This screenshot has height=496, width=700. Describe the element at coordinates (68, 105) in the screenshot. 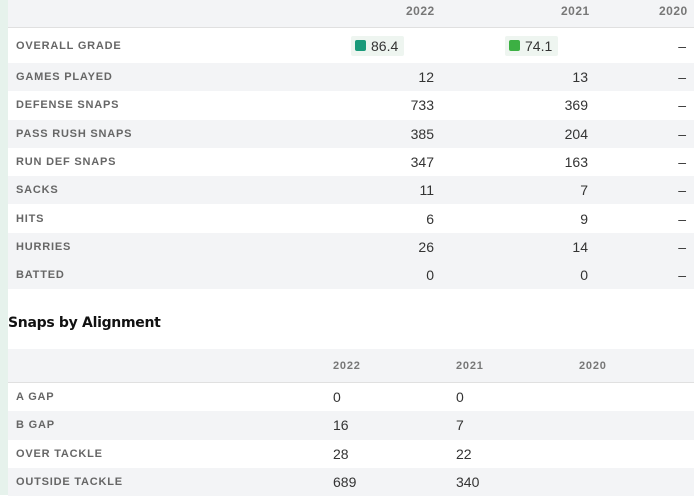

I see `row-label: DEFENSE SNAPS` at that location.